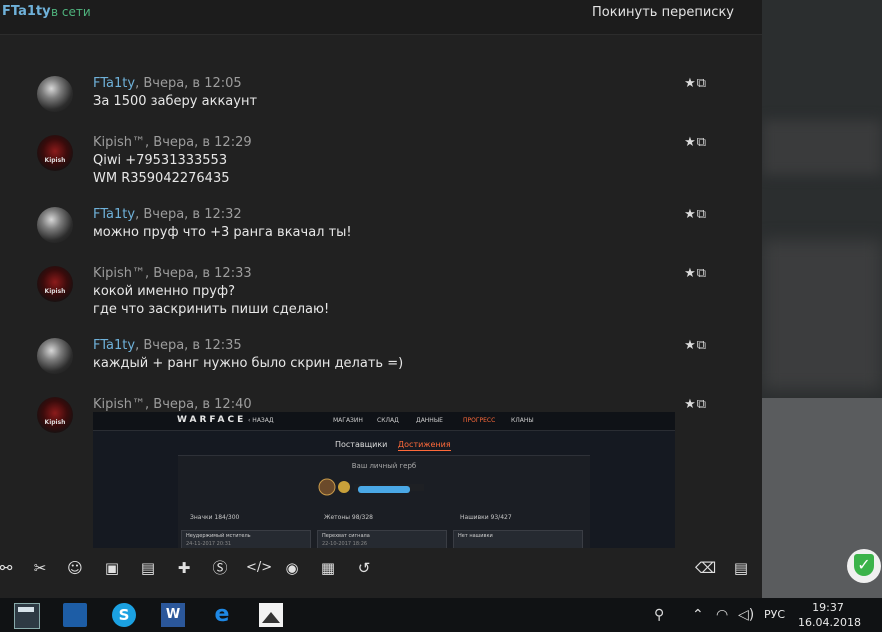 Image resolution: width=882 pixels, height=632 pixels. I want to click on online-status: в сети, so click(71, 12).